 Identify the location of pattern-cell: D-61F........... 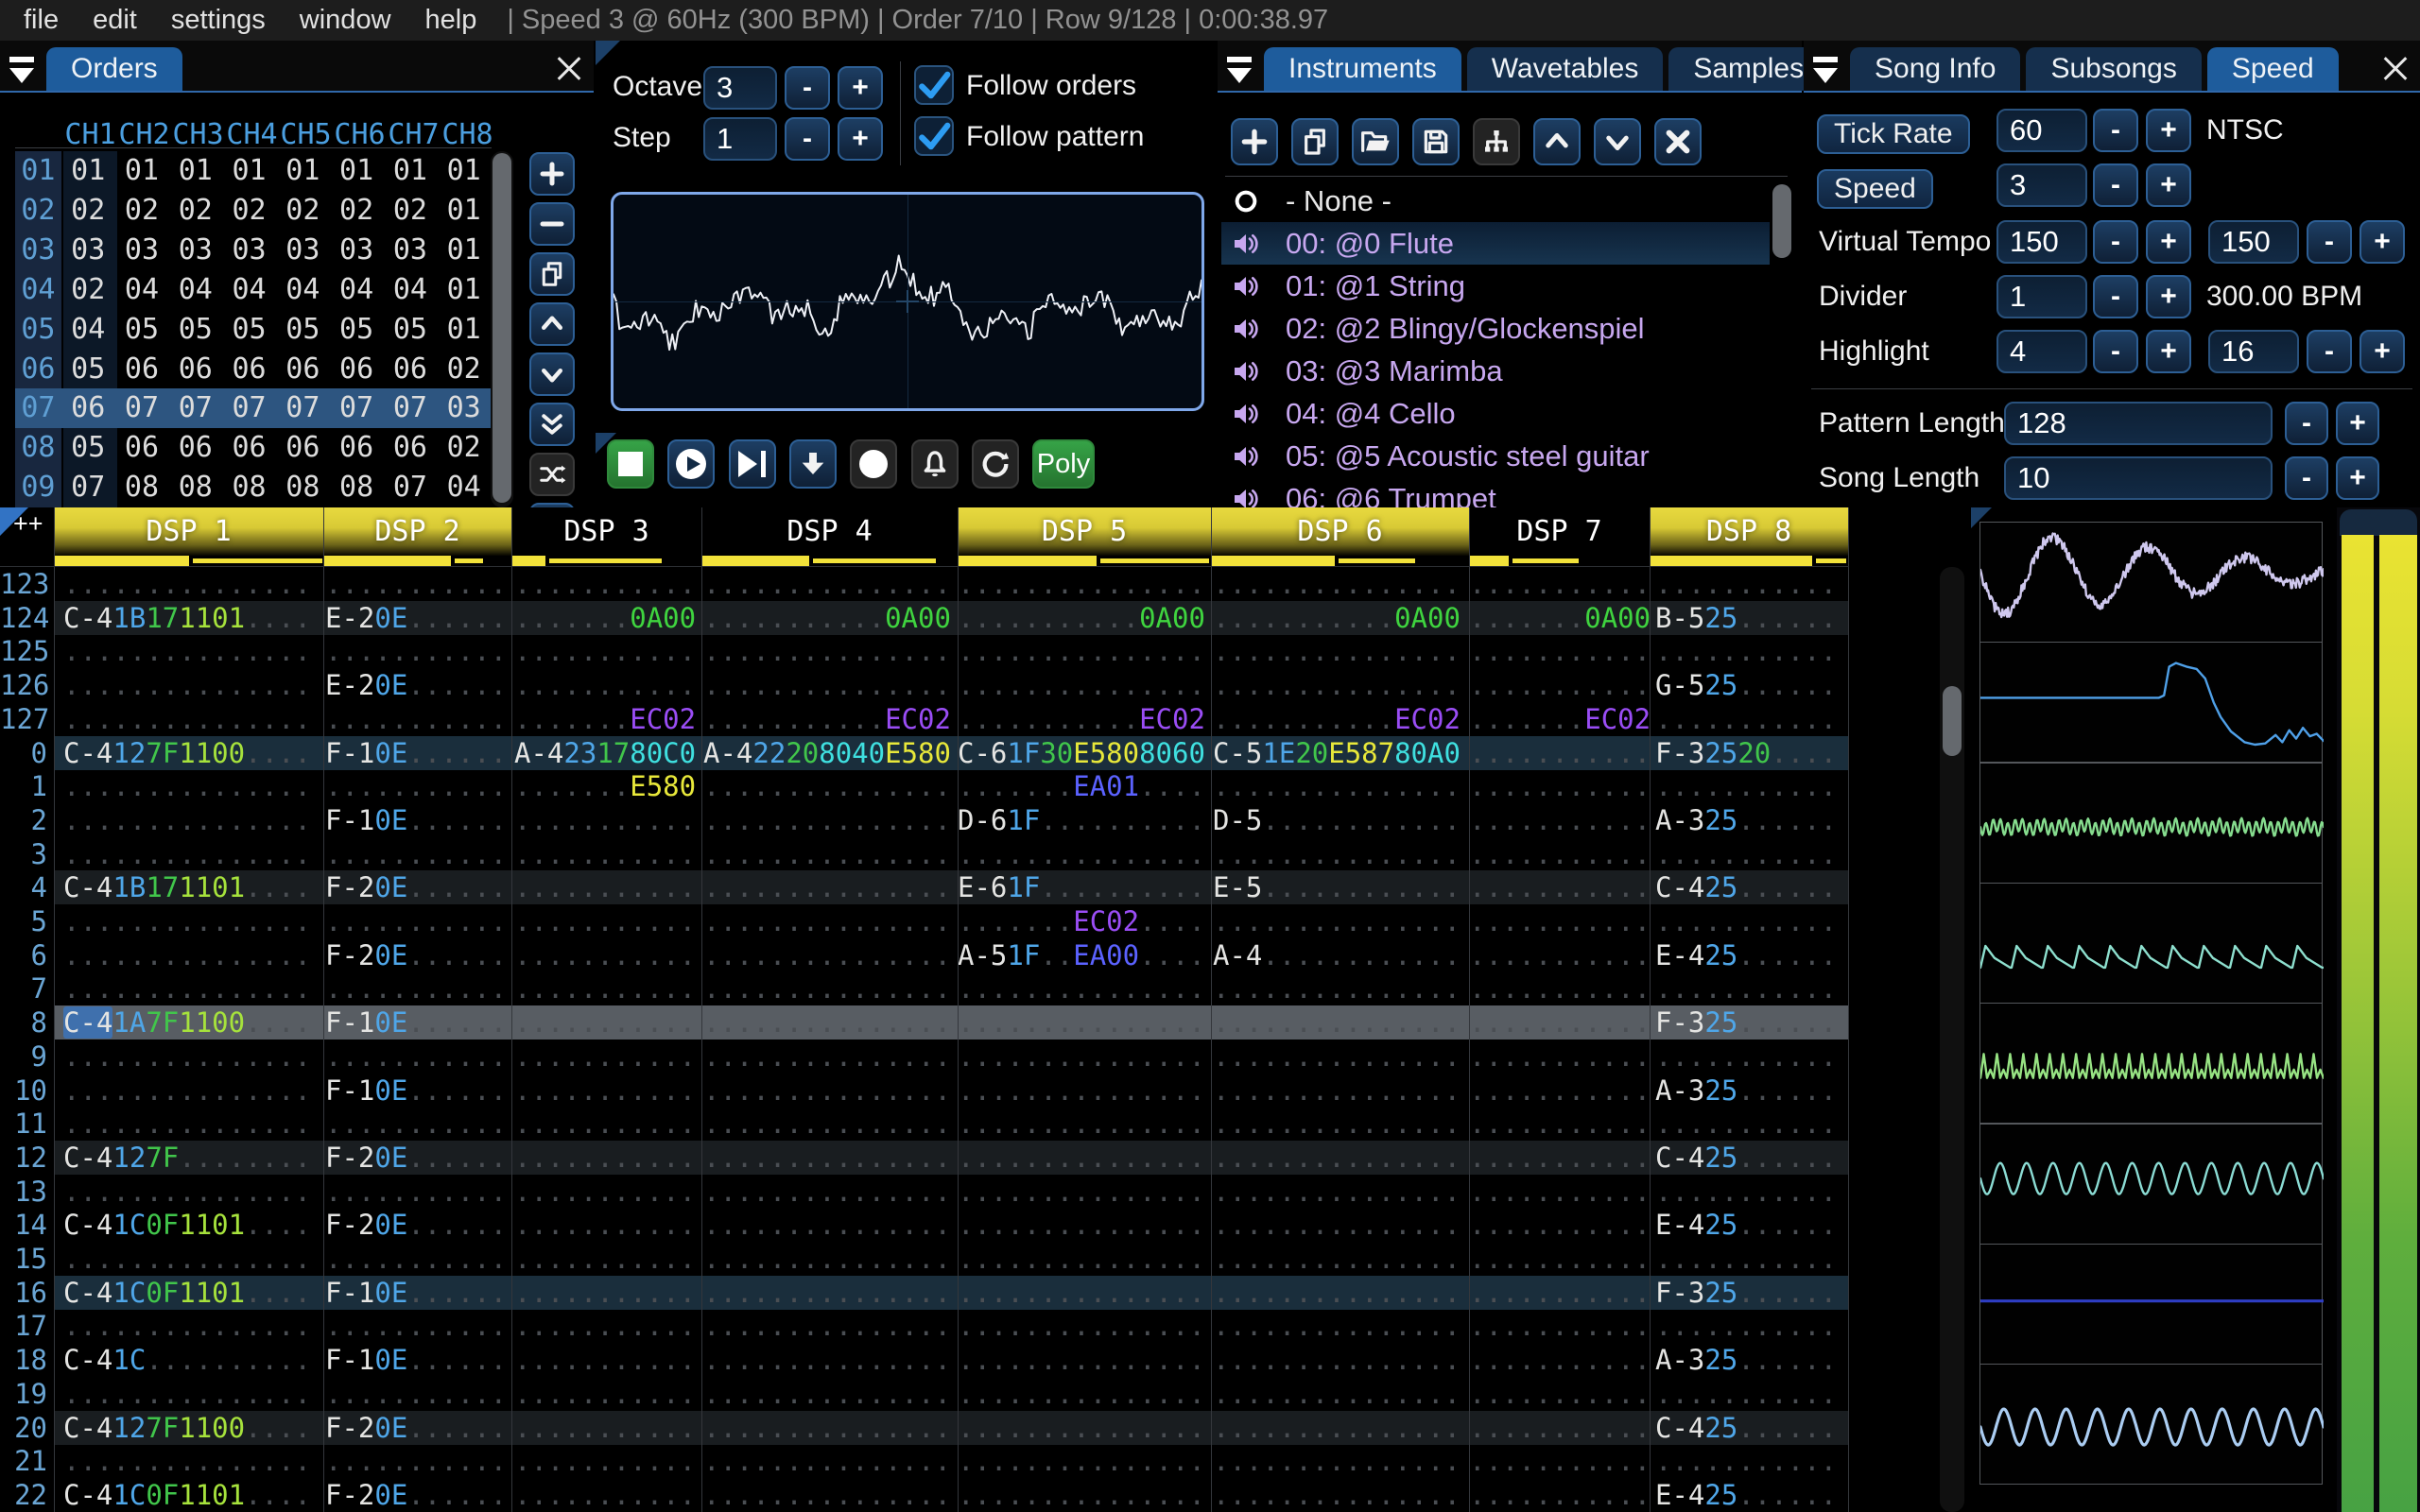
(1084, 820).